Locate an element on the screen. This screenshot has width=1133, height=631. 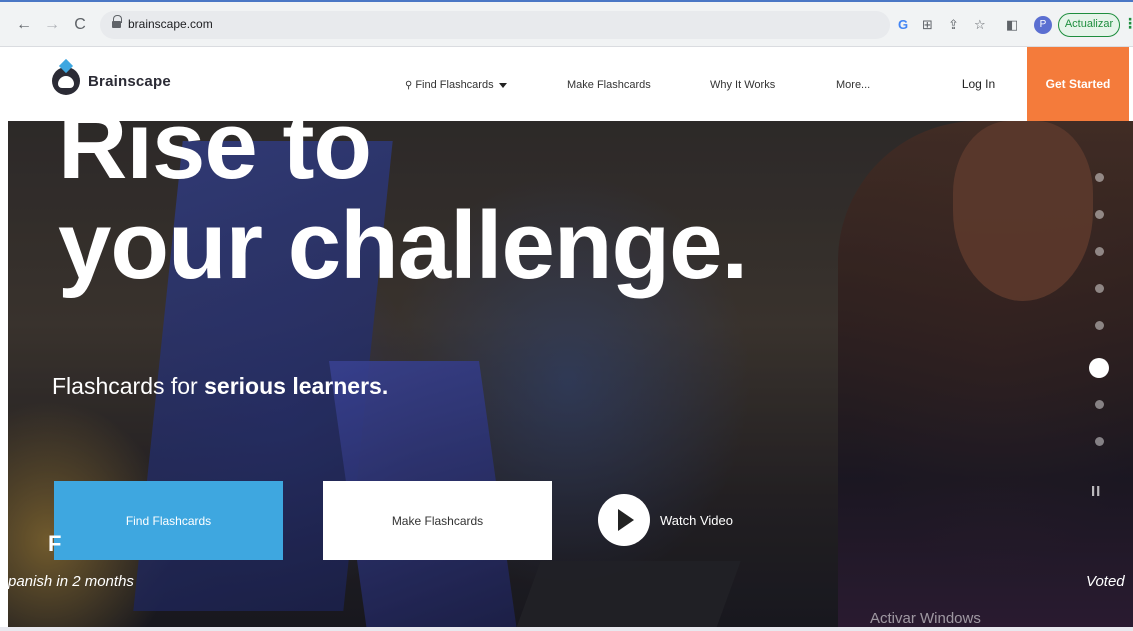
subhead-bold: serious learners. is located at coordinates (296, 386).